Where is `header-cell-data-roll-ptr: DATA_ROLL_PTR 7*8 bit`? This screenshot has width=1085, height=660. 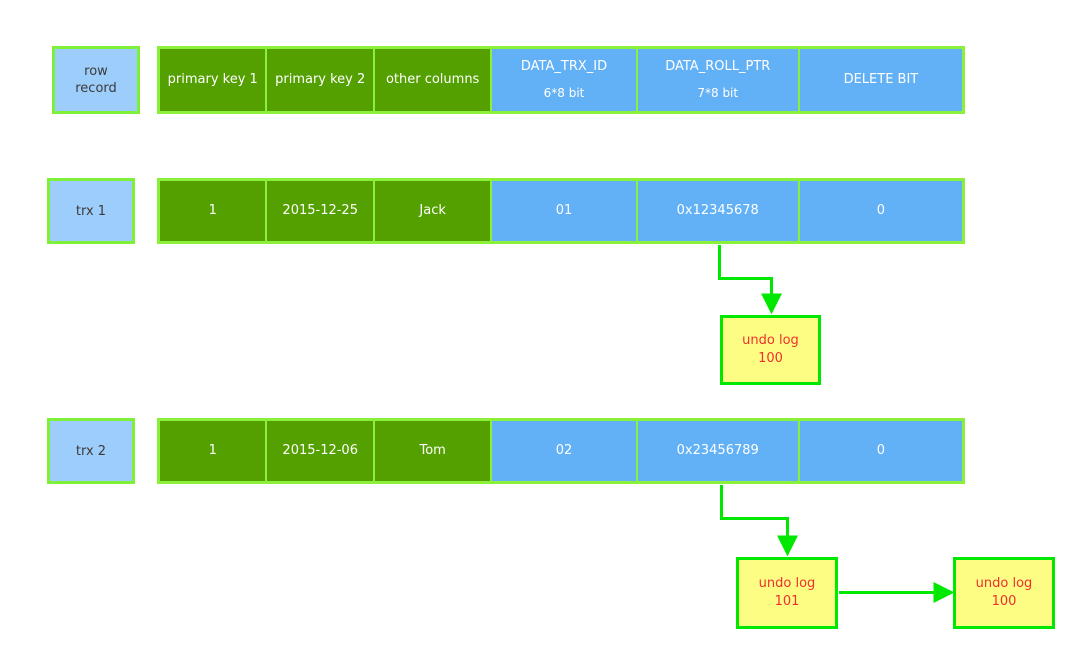
header-cell-data-roll-ptr: DATA_ROLL_PTR 7*8 bit is located at coordinates (717, 80).